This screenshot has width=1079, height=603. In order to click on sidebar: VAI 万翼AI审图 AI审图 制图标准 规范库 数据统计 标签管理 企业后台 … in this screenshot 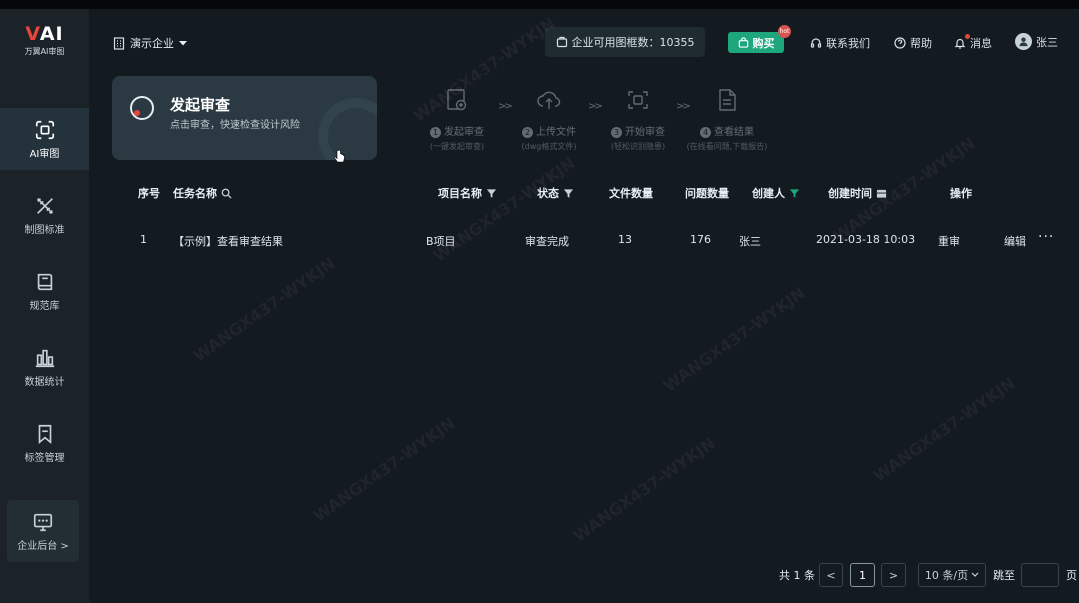, I will do `click(44, 306)`.